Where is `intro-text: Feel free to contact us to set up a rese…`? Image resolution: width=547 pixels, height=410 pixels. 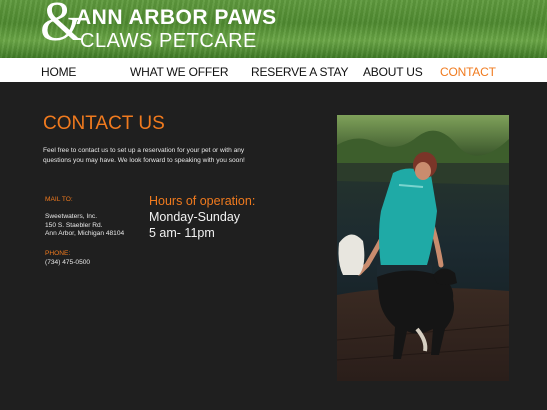 intro-text: Feel free to contact us to set up a rese… is located at coordinates (144, 155).